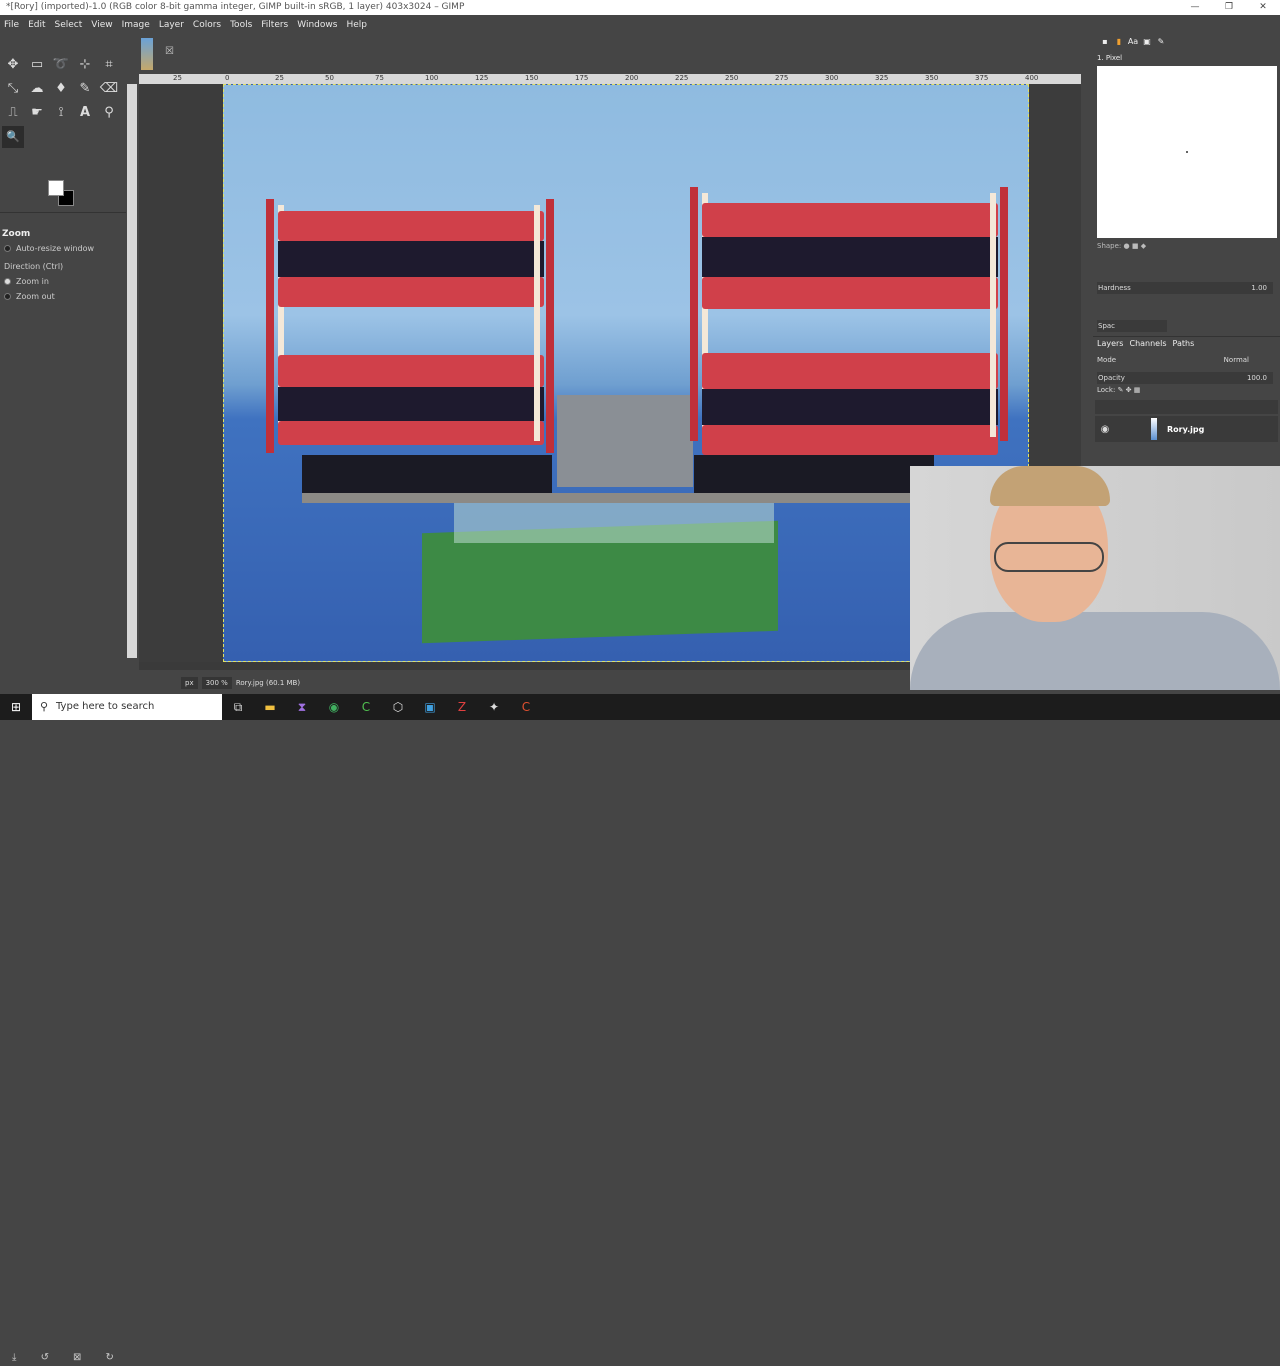  What do you see at coordinates (11, 25) in the screenshot?
I see `menu-file: File` at bounding box center [11, 25].